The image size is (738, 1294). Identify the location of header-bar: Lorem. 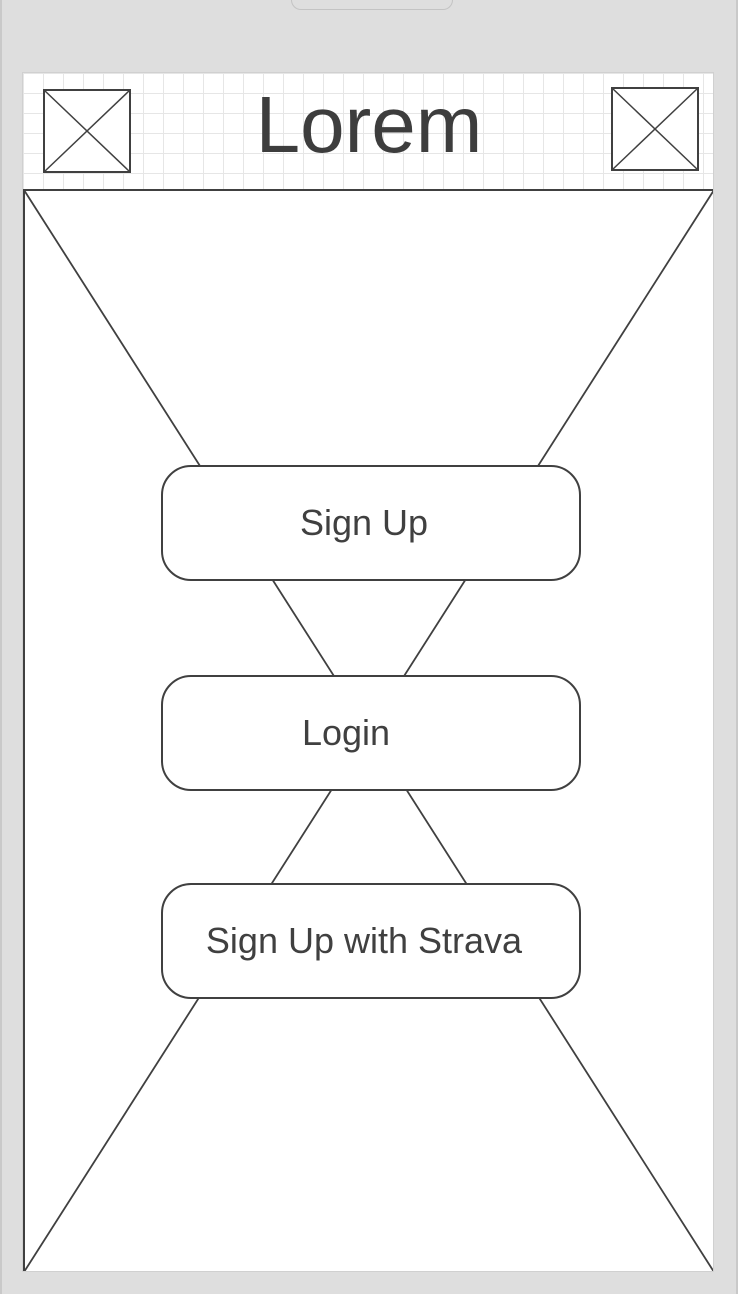
(368, 131).